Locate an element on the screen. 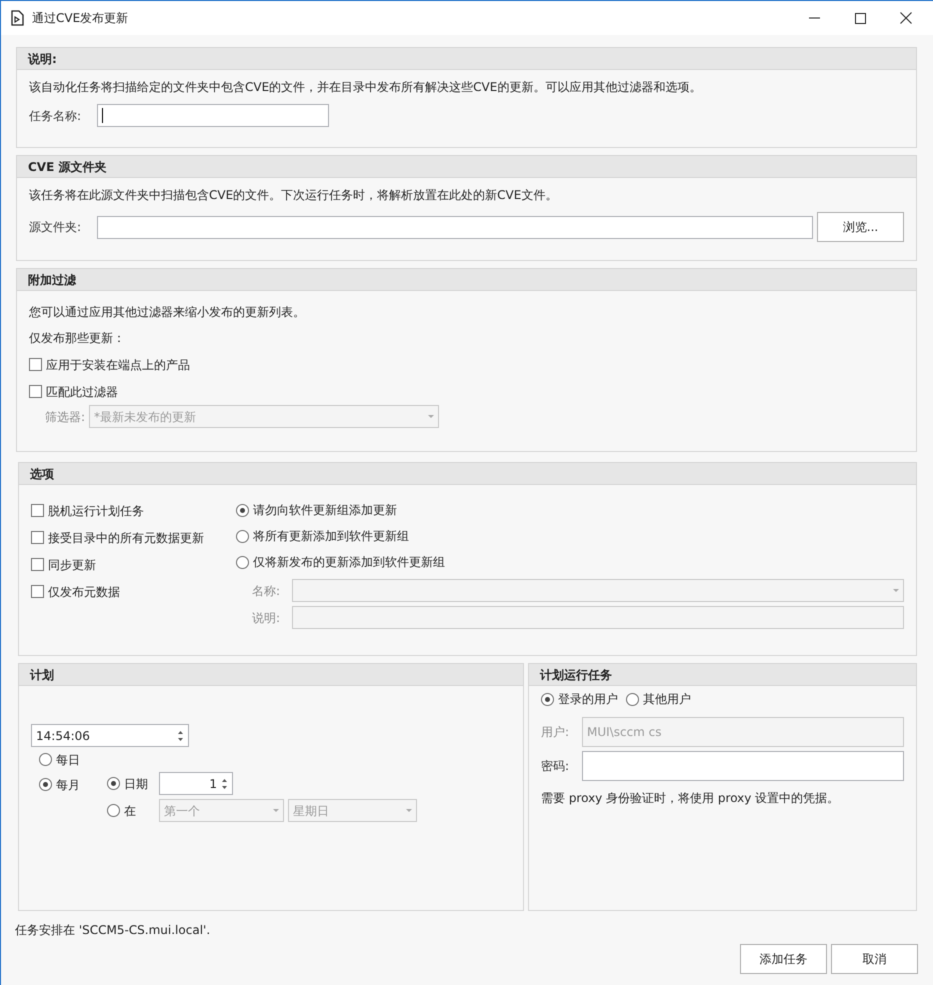 Image resolution: width=933 pixels, height=985 pixels. section-header: 计划运行任务 is located at coordinates (722, 675).